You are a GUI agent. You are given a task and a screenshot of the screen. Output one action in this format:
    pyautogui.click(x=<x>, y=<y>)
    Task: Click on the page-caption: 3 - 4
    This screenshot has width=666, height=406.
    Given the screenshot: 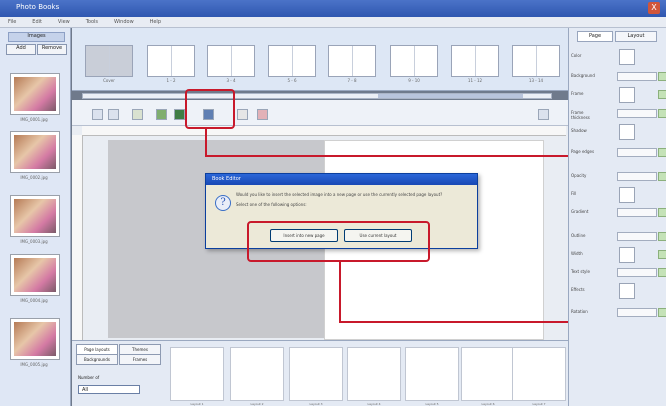 What is the action you would take?
    pyautogui.click(x=231, y=80)
    